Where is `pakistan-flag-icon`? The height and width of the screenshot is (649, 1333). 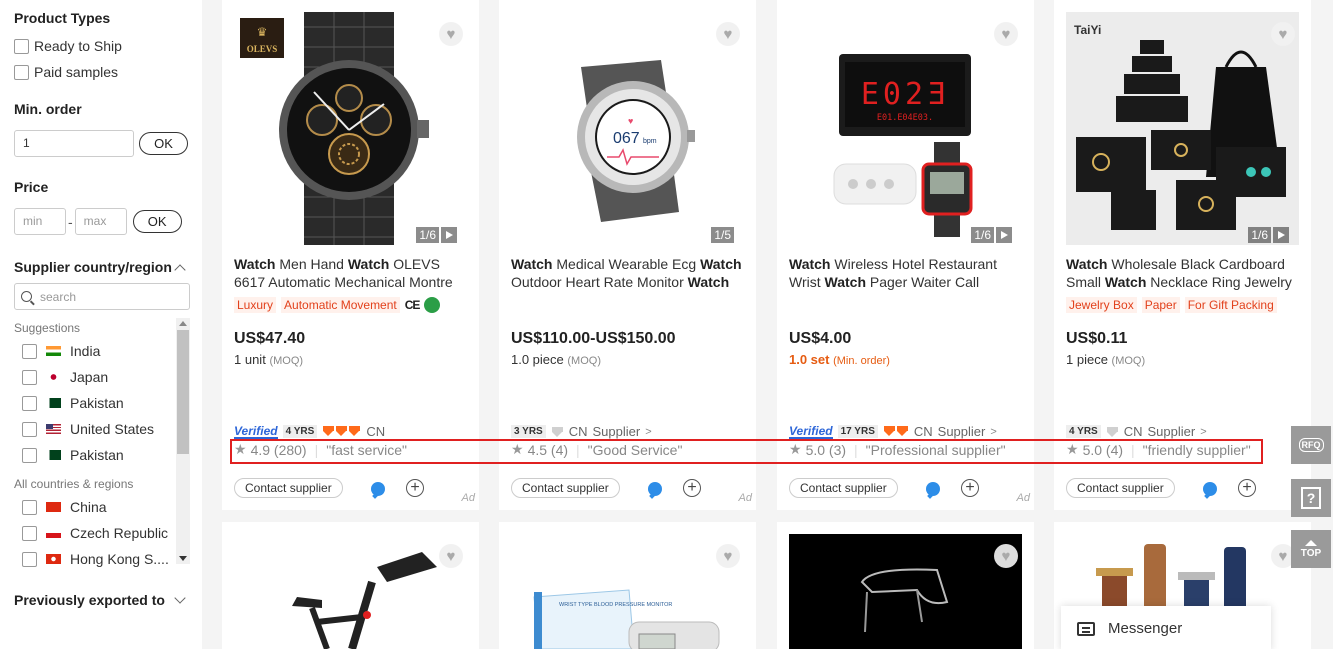
pakistan-flag-icon is located at coordinates (53, 403).